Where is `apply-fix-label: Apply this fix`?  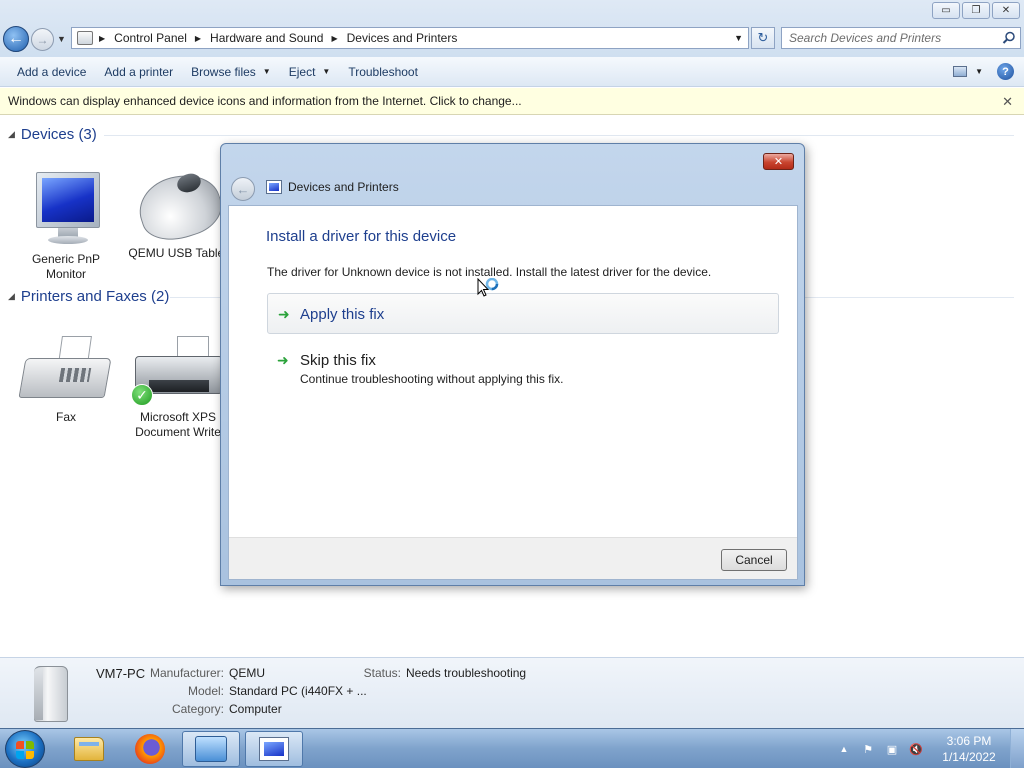 apply-fix-label: Apply this fix is located at coordinates (342, 314).